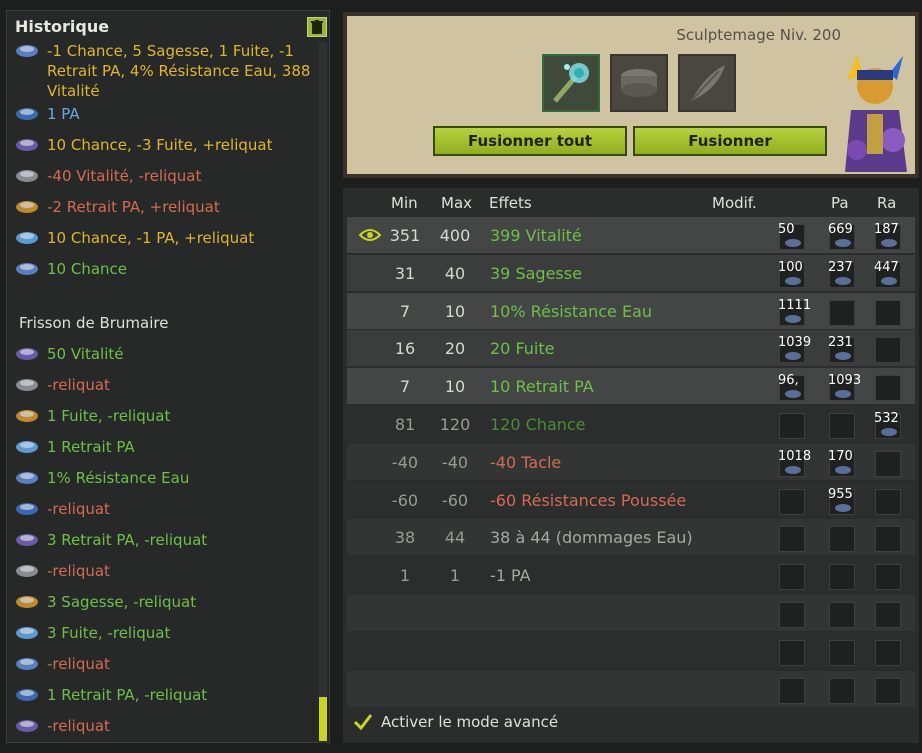  Describe the element at coordinates (794, 349) in the screenshot. I see `modif-slot: 1039` at that location.